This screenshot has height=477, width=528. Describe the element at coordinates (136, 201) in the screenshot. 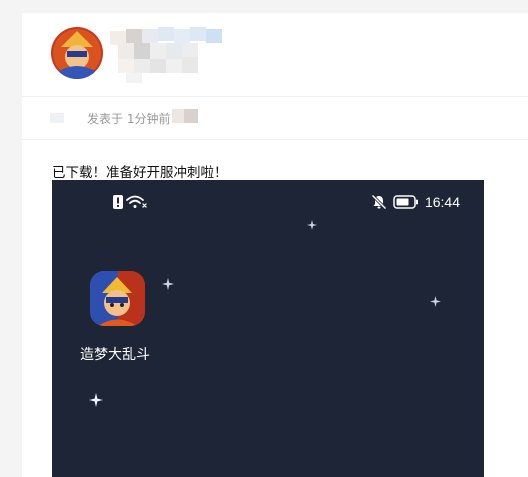

I see `wifi-icon` at that location.